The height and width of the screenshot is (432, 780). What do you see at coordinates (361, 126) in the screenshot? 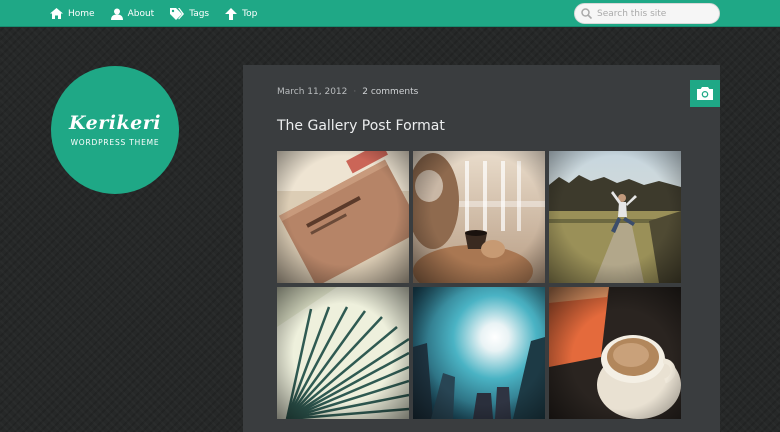
I see `post-title: The Gallery Post Format` at bounding box center [361, 126].